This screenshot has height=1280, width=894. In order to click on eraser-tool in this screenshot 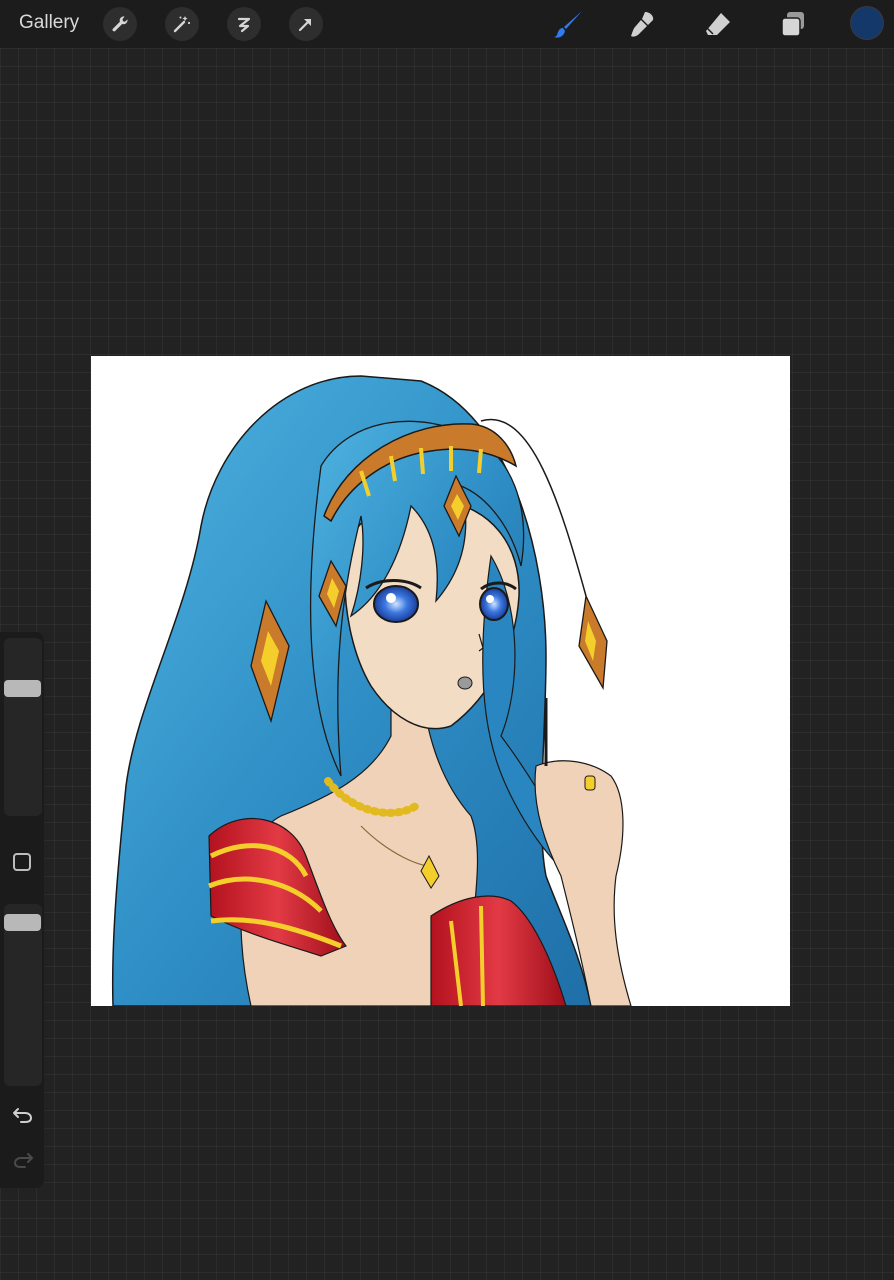, I will do `click(718, 24)`.